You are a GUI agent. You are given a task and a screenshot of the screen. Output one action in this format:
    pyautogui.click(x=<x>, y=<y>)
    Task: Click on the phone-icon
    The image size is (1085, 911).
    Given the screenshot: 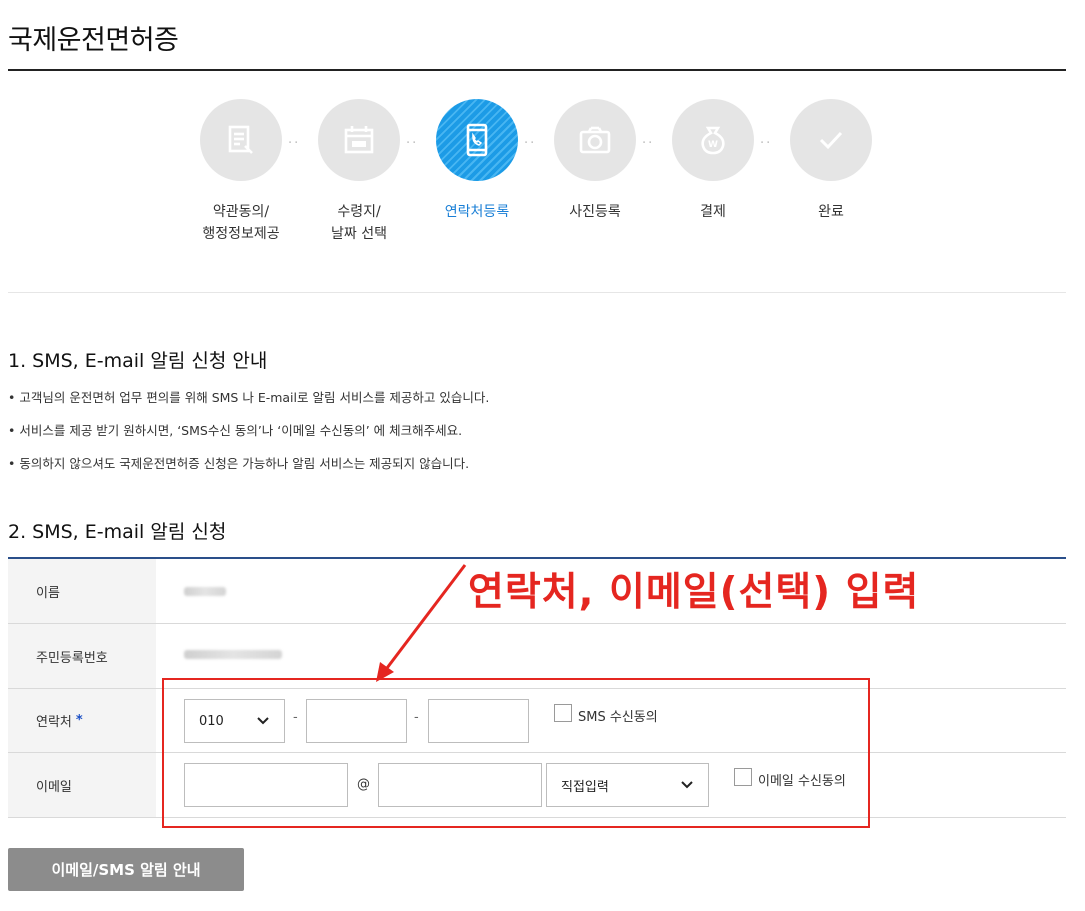 What is the action you would take?
    pyautogui.click(x=477, y=140)
    